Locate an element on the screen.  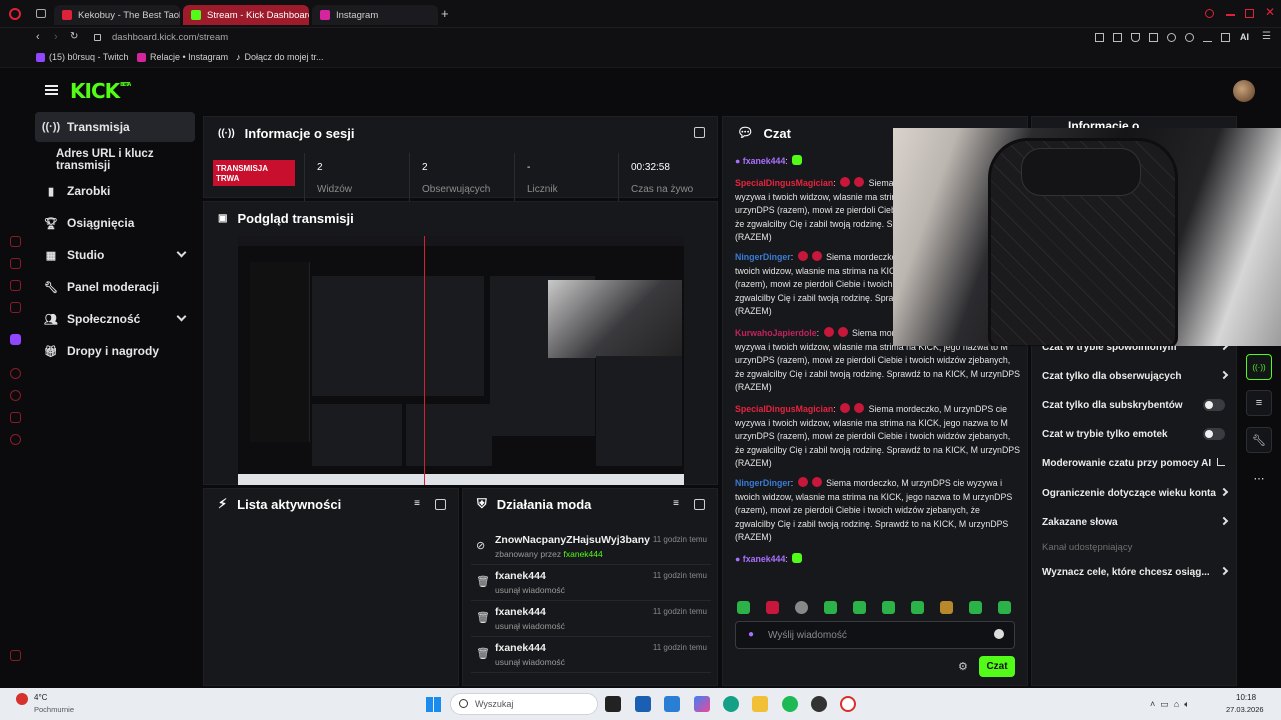
tab-kekobuy: Kekobuy - The Best Taob is located at coordinates (117, 15).